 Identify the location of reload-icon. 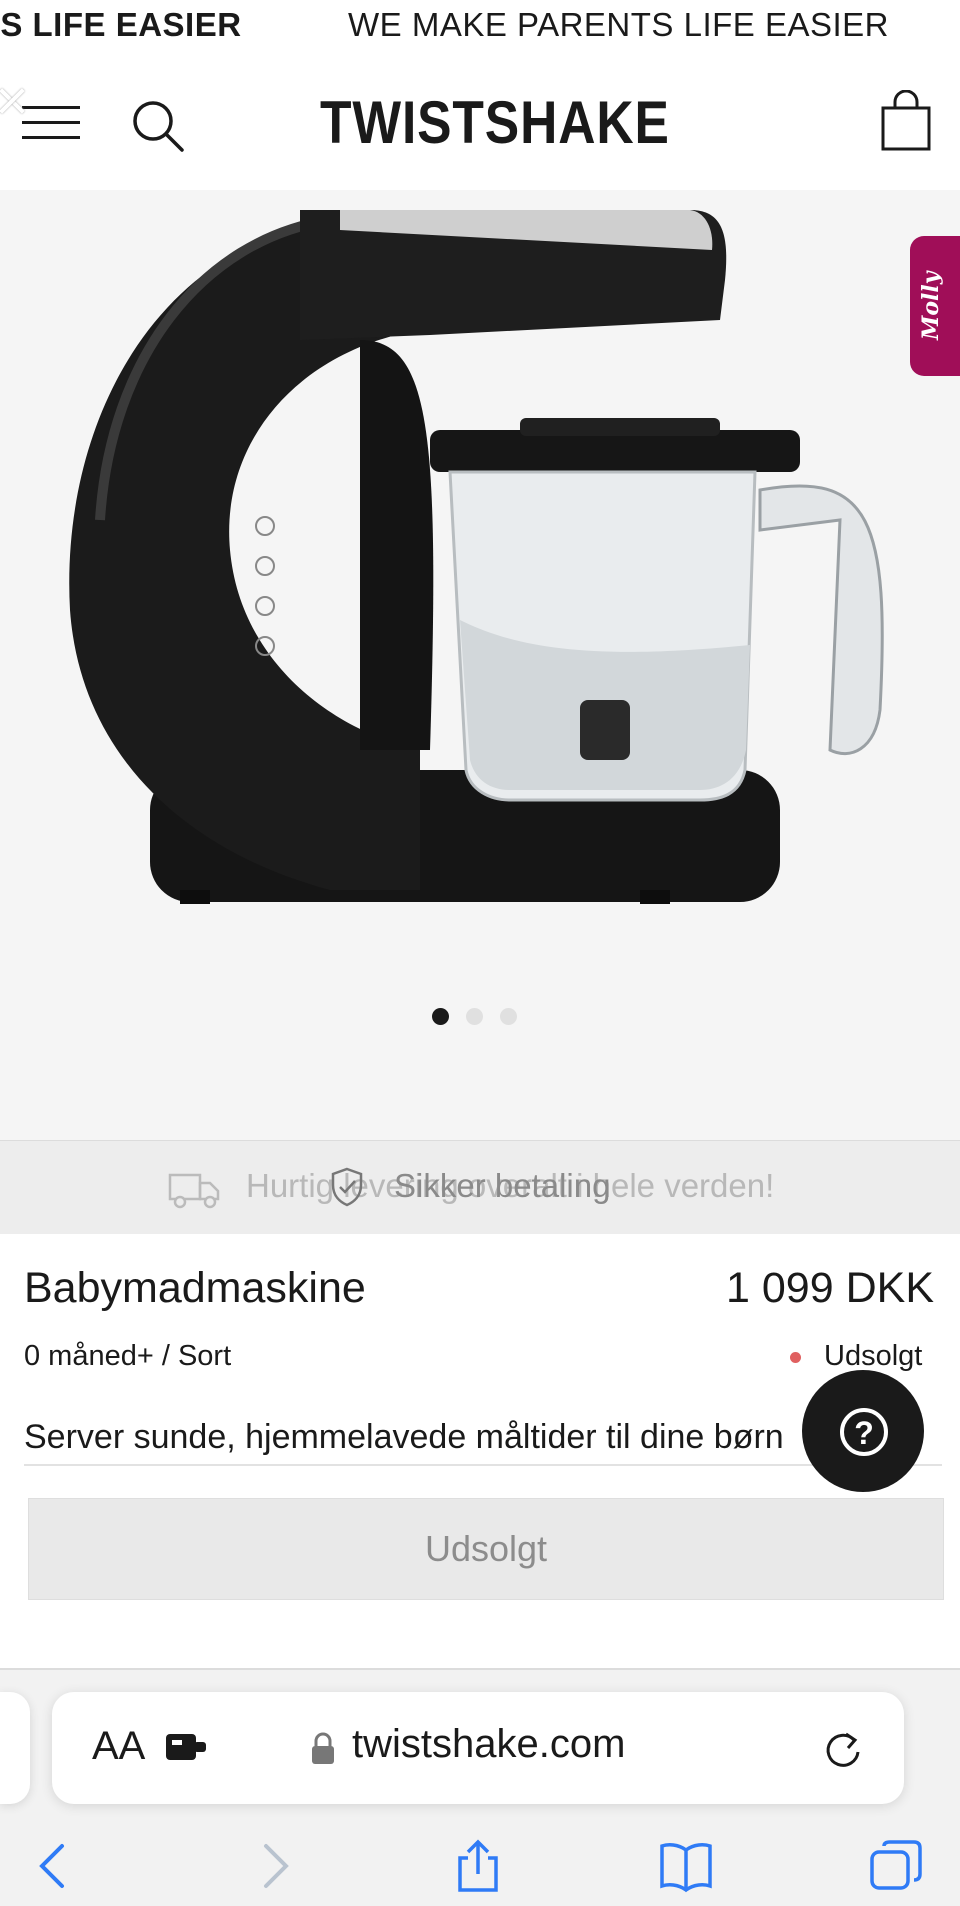
(843, 1749).